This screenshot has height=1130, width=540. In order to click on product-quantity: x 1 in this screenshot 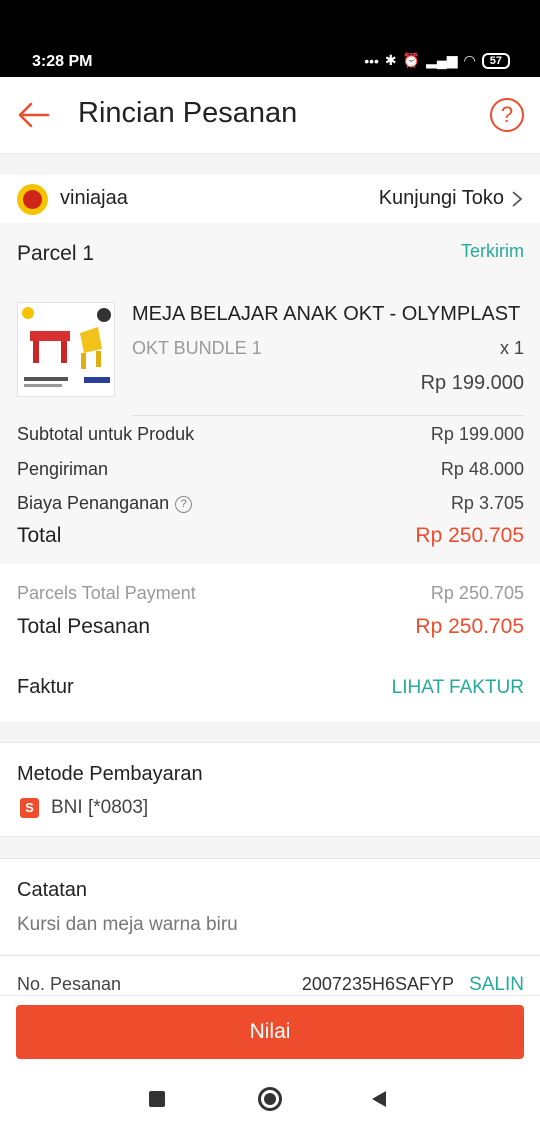, I will do `click(511, 348)`.